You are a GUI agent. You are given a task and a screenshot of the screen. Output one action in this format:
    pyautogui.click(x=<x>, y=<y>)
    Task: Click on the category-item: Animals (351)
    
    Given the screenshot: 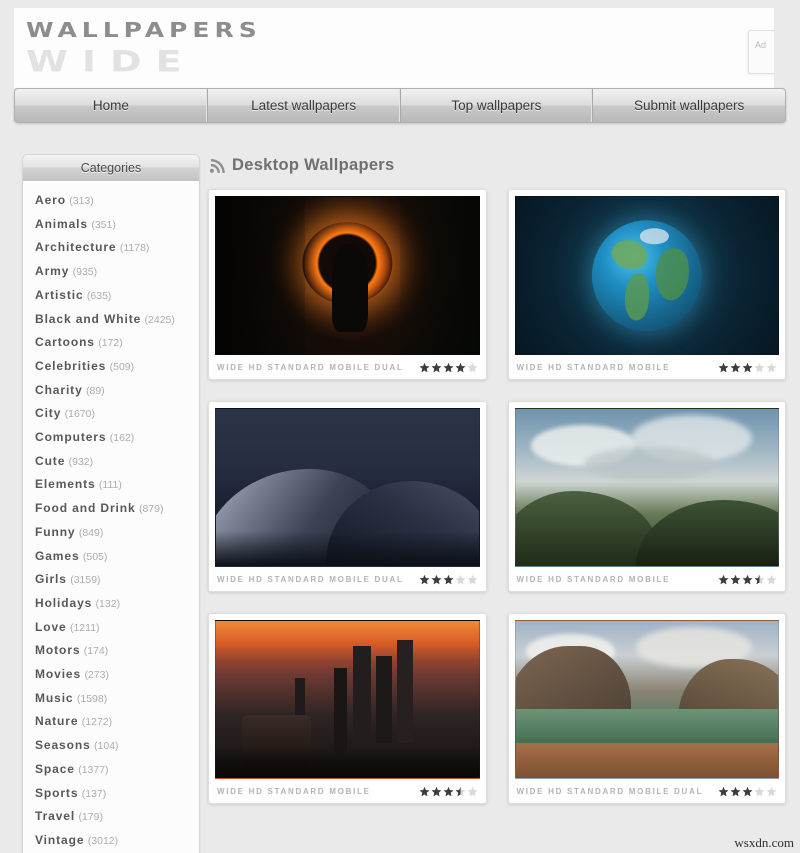 What is the action you would take?
    pyautogui.click(x=111, y=225)
    